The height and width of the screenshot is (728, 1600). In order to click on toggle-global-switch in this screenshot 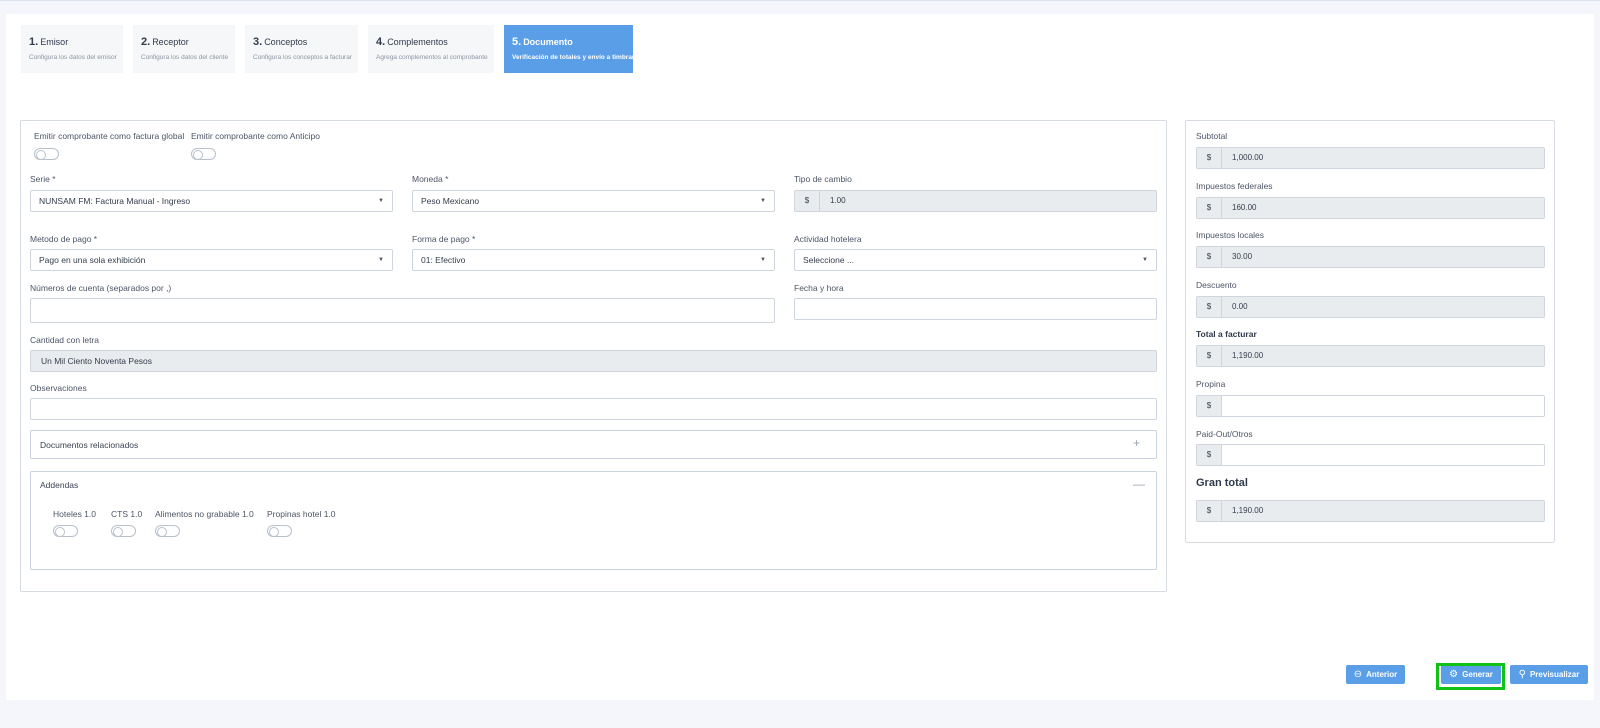, I will do `click(46, 154)`.